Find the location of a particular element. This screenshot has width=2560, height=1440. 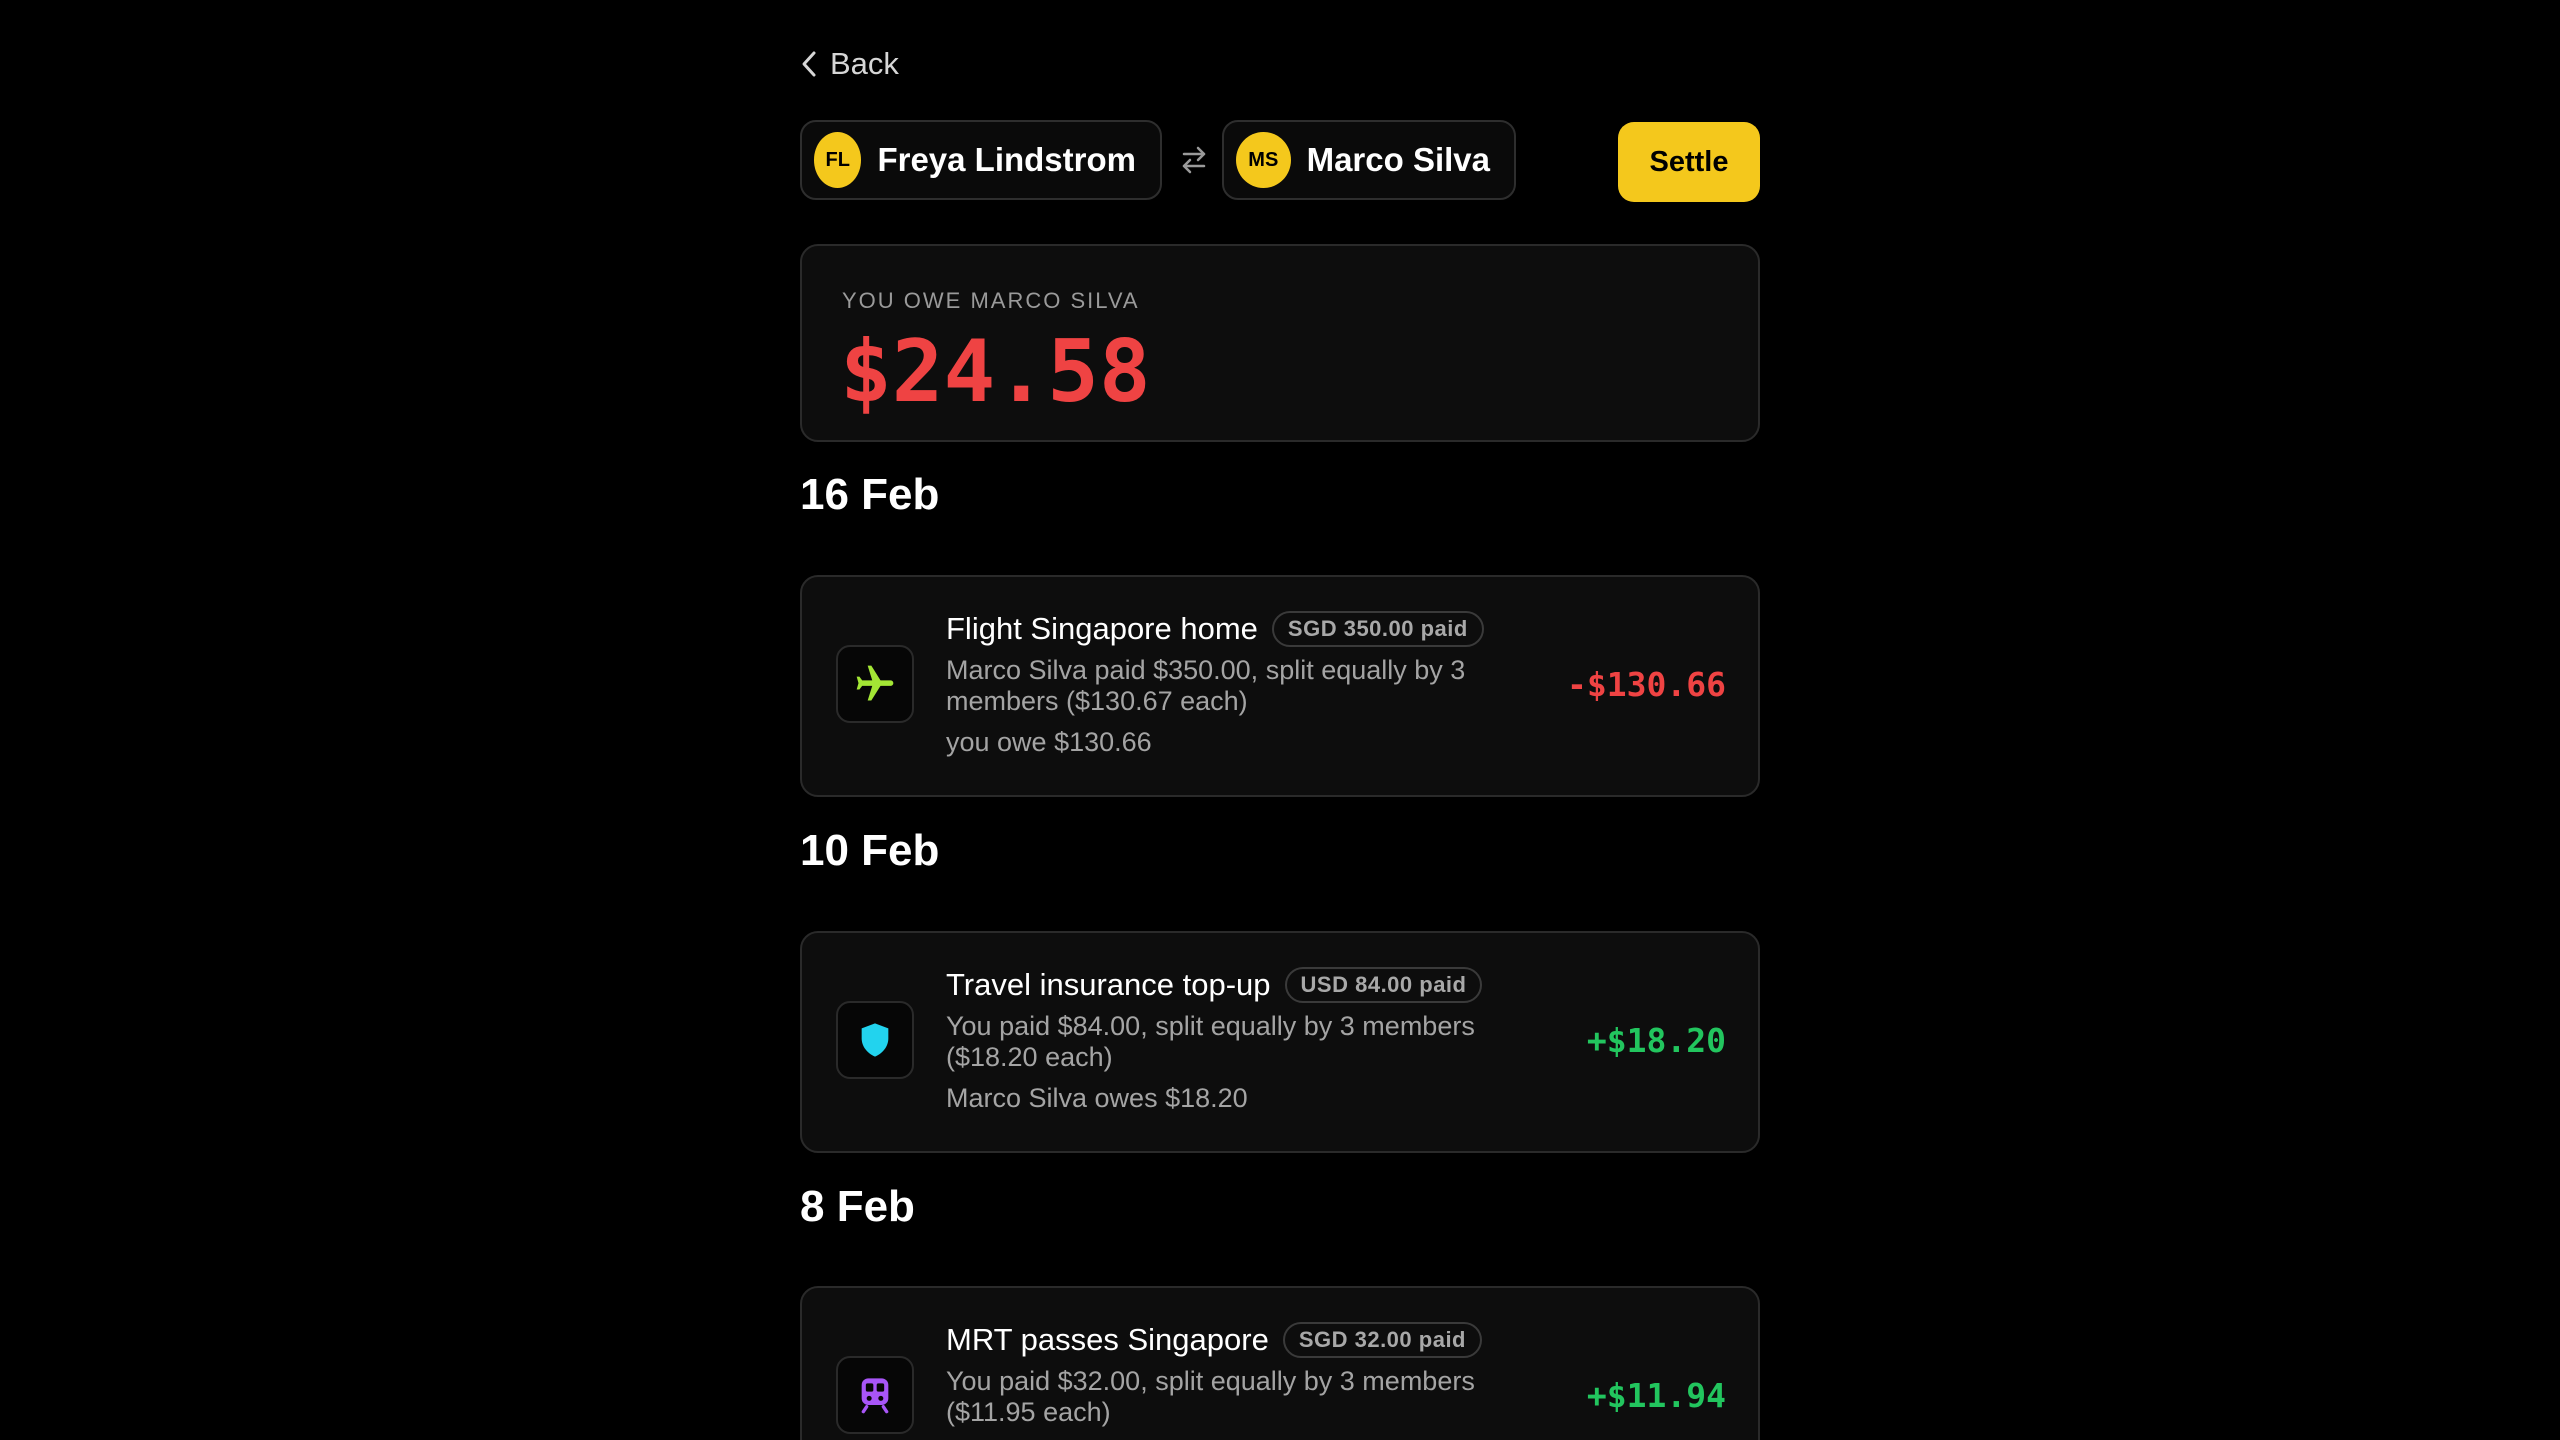

shield-icon is located at coordinates (875, 1040).